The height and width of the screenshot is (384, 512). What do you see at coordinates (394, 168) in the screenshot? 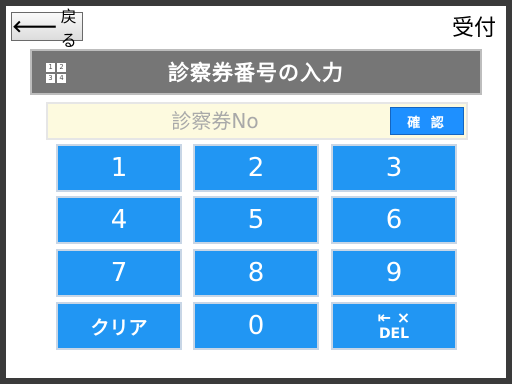
I see `key-3: 3` at bounding box center [394, 168].